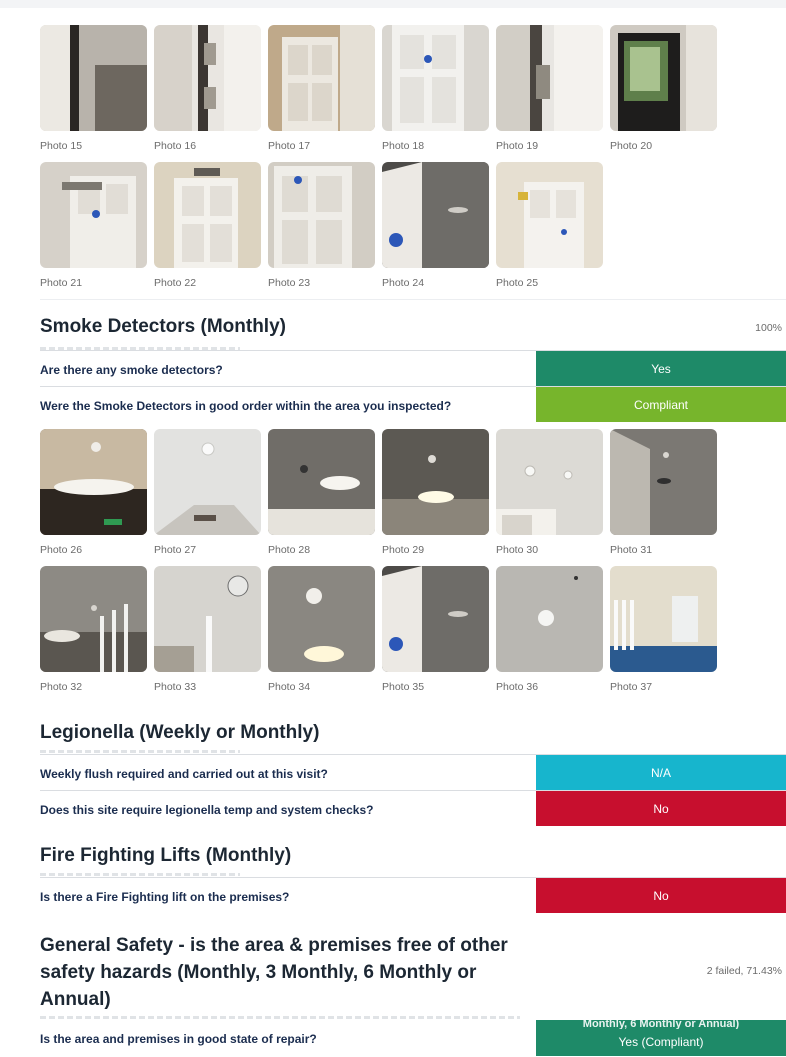  I want to click on photo-tile: Photo 21, so click(93, 225).